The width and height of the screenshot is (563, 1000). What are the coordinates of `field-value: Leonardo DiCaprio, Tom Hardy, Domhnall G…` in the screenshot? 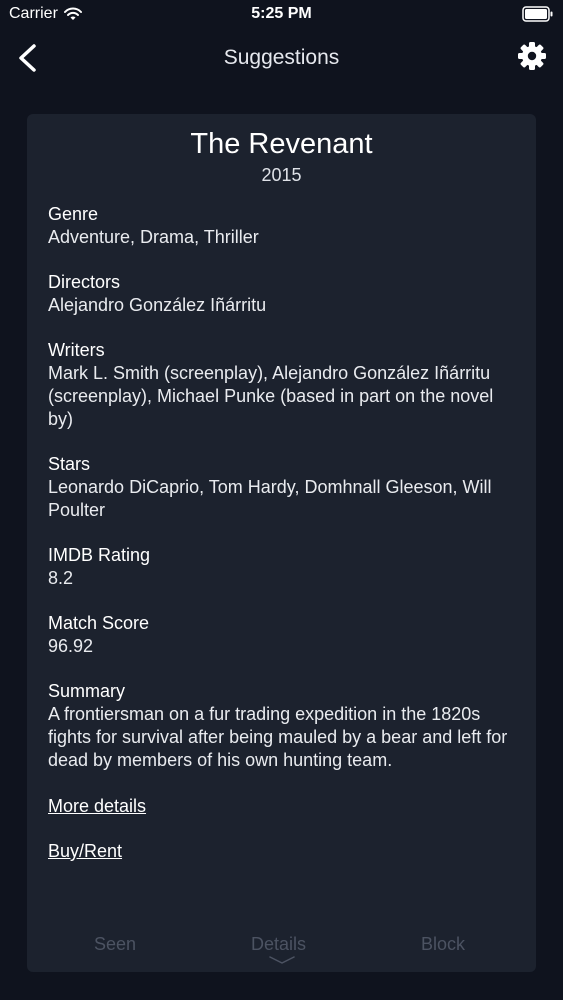 It's located at (270, 498).